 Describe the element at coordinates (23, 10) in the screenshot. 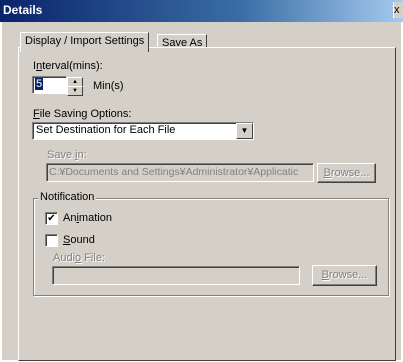

I see `window-title: Details` at that location.